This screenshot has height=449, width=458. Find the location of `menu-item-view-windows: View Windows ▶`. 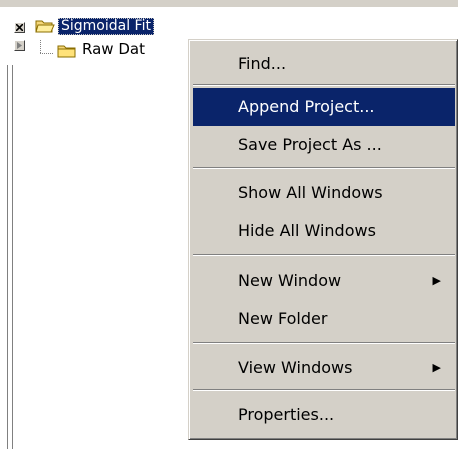

menu-item-view-windows: View Windows ▶ is located at coordinates (324, 368).